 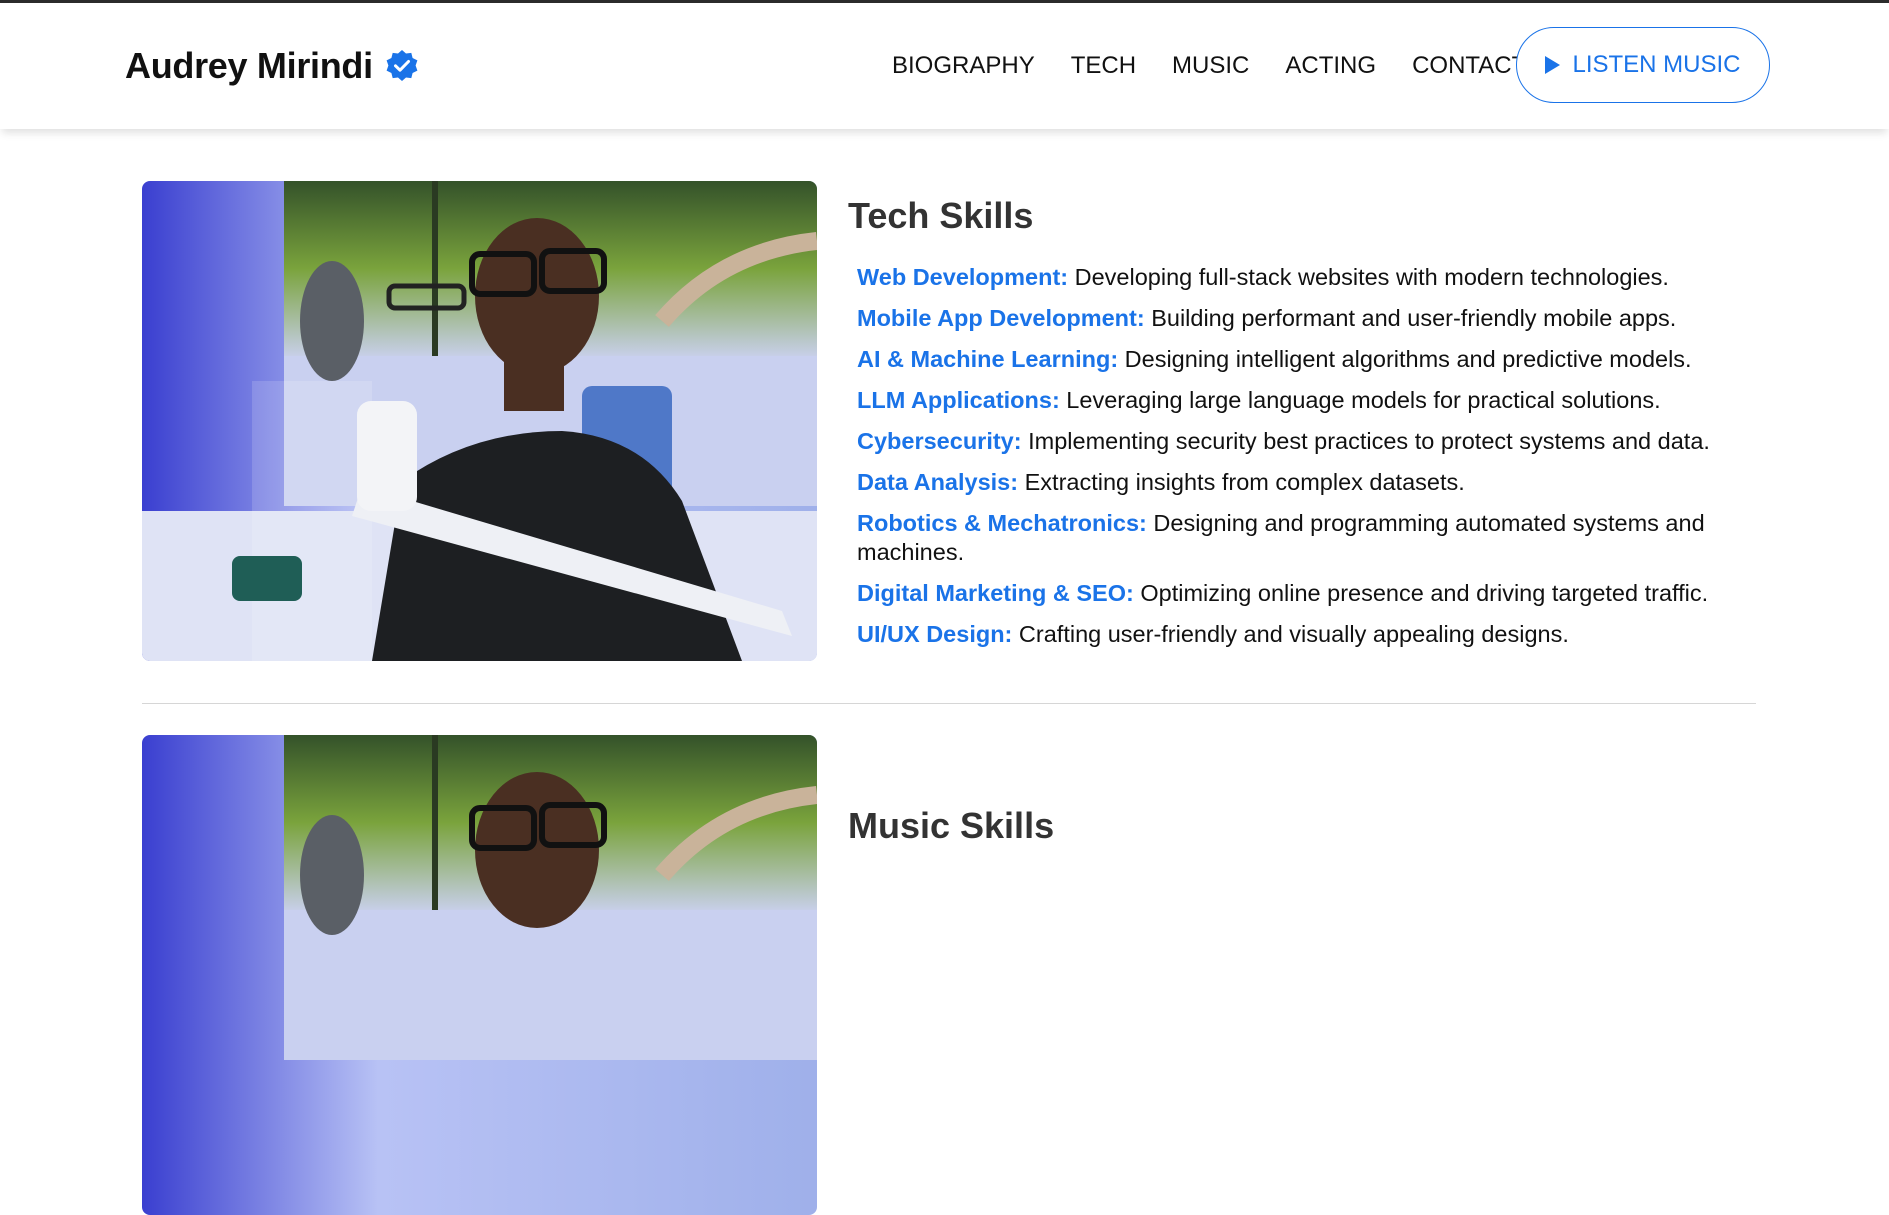 What do you see at coordinates (939, 441) in the screenshot?
I see `skill-name: Cybersecurity:` at bounding box center [939, 441].